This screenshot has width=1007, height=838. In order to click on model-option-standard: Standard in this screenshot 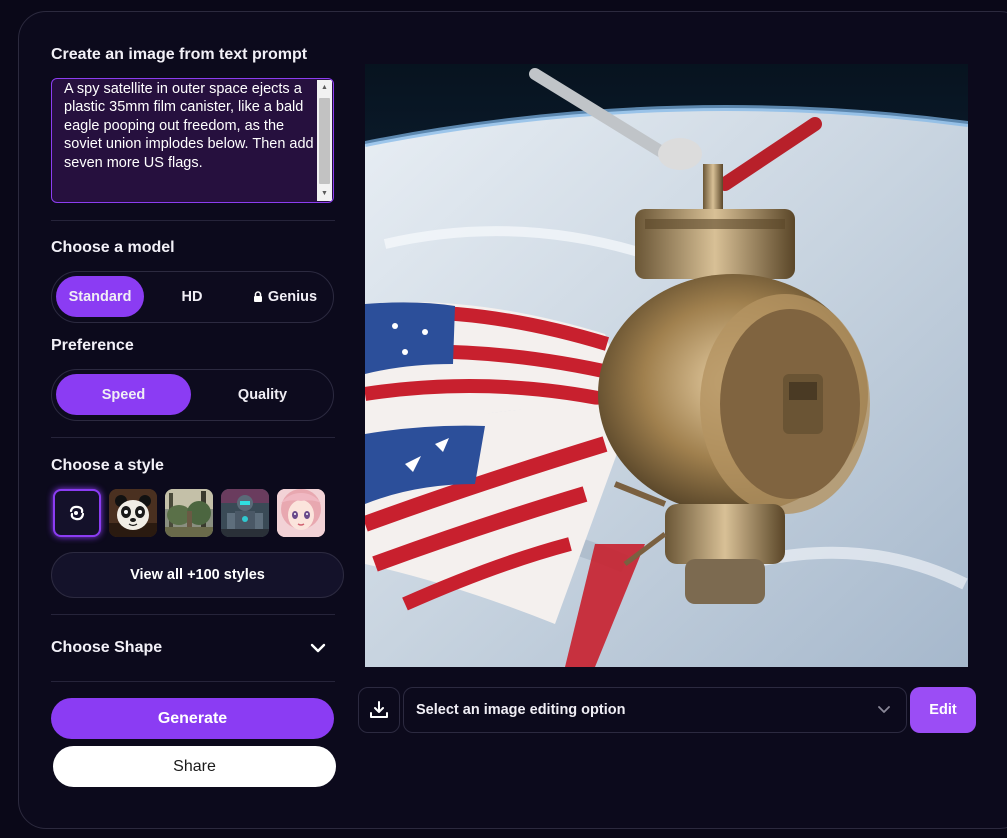, I will do `click(100, 296)`.